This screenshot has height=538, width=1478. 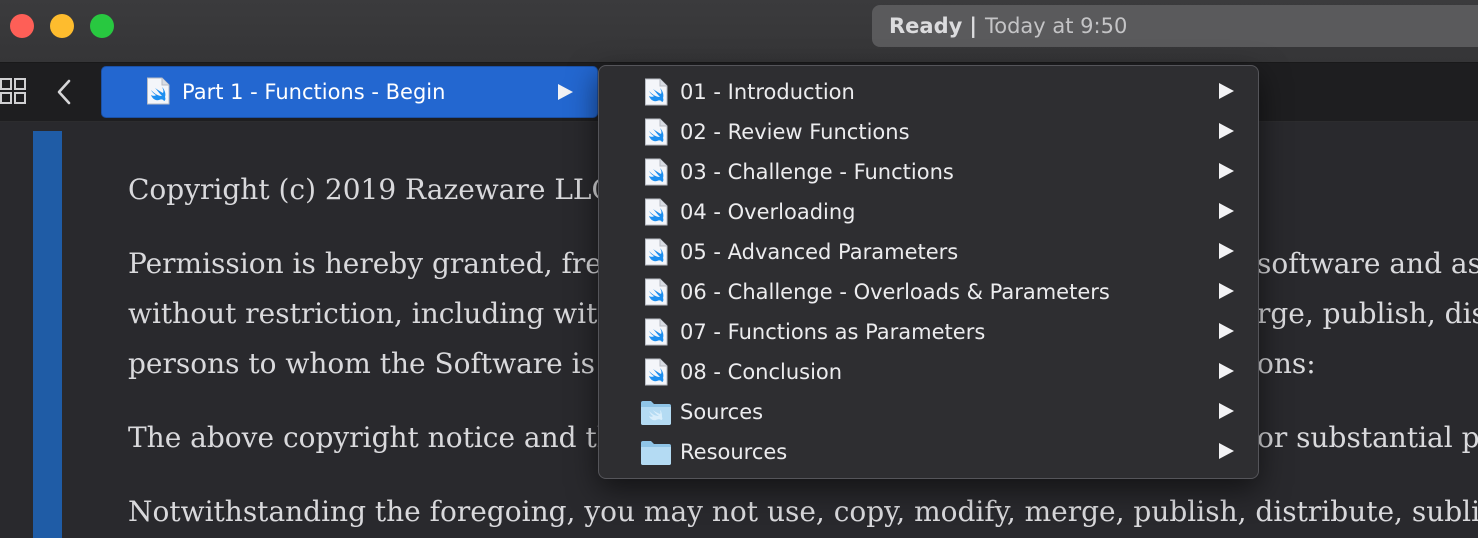 What do you see at coordinates (1367, 437) in the screenshot?
I see `doc-line: or substantial po` at bounding box center [1367, 437].